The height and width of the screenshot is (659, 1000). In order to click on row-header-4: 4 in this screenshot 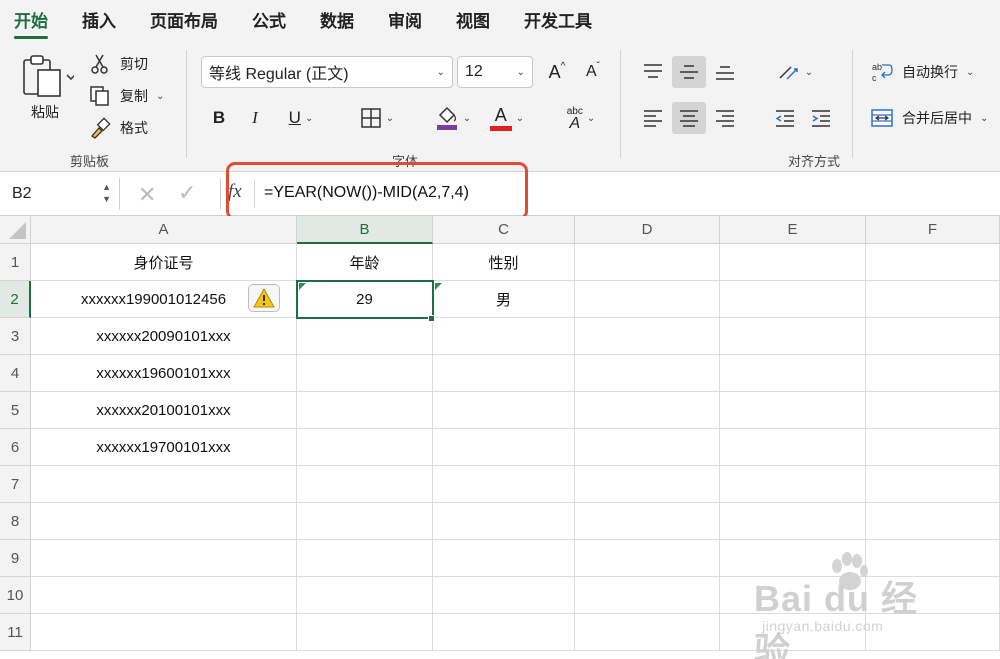, I will do `click(15, 373)`.